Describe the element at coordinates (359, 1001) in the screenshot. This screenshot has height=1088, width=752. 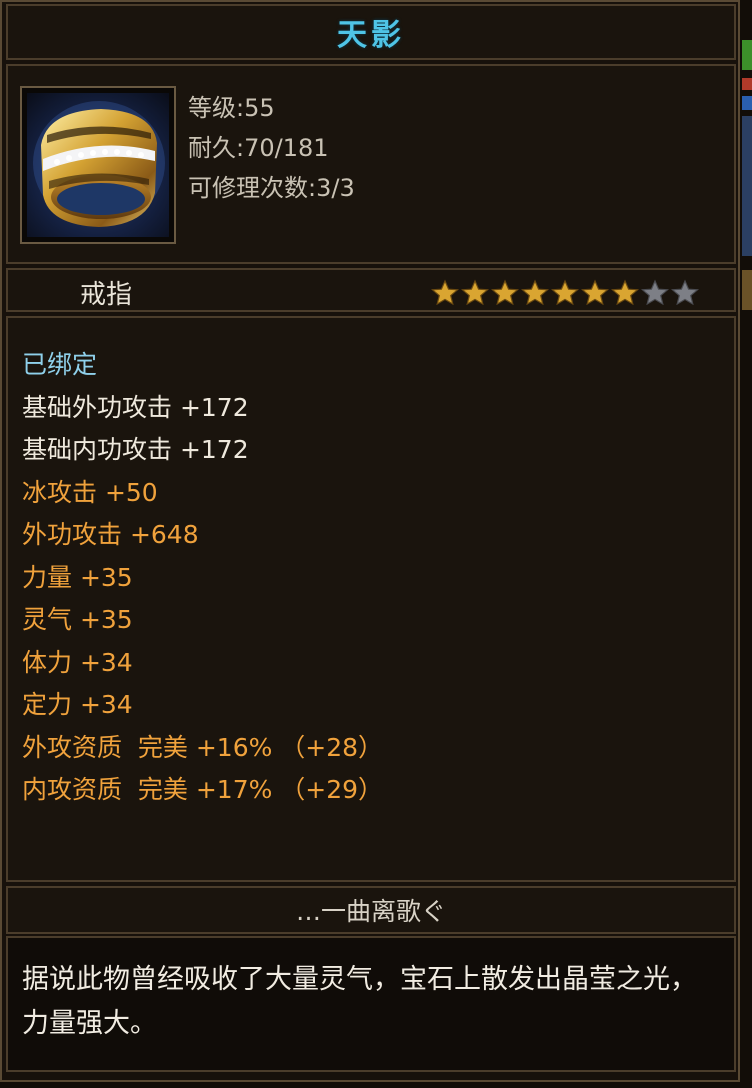
I see `item-description: 据说此物曾经吸收了大量灵气，宝石上散发出晶莹之光，力量强大。` at that location.